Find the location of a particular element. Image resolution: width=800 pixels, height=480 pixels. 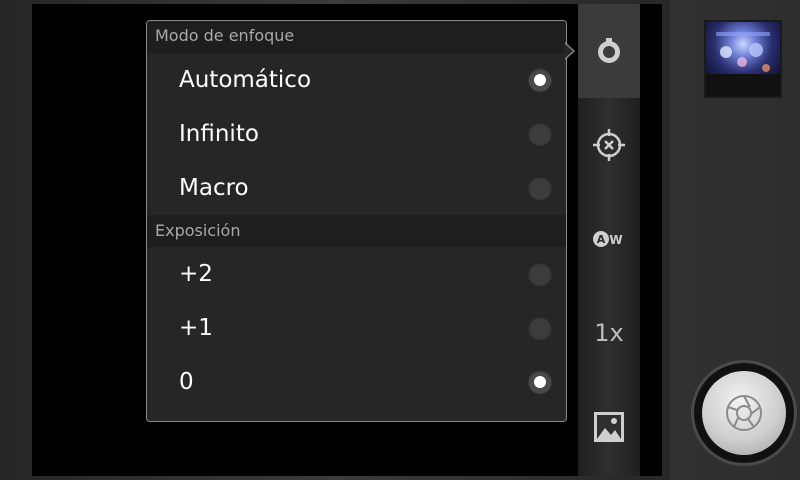

exposure-option-zero: 0 is located at coordinates (356, 382).